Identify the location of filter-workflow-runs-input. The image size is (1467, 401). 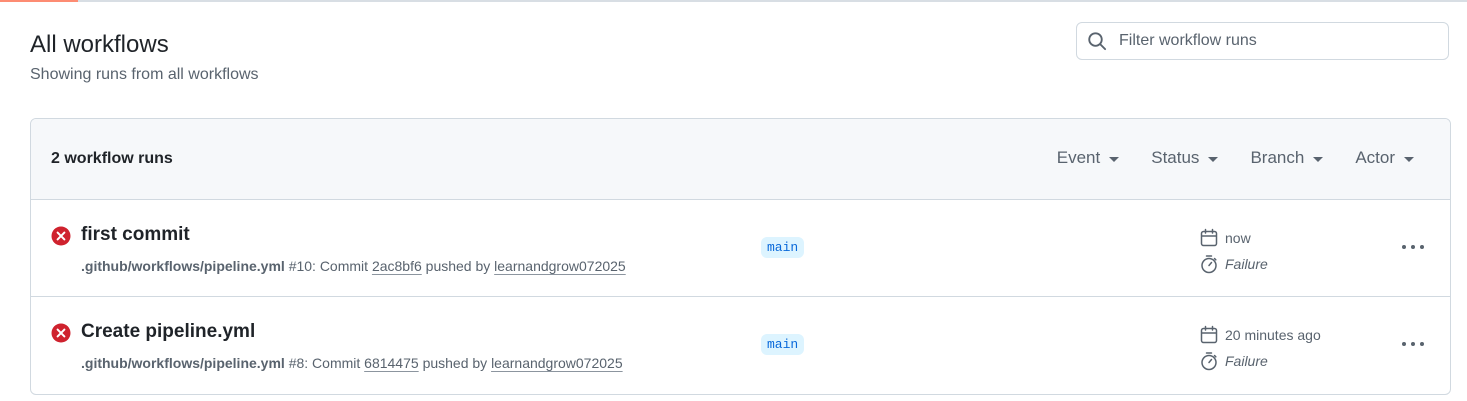
(1274, 41).